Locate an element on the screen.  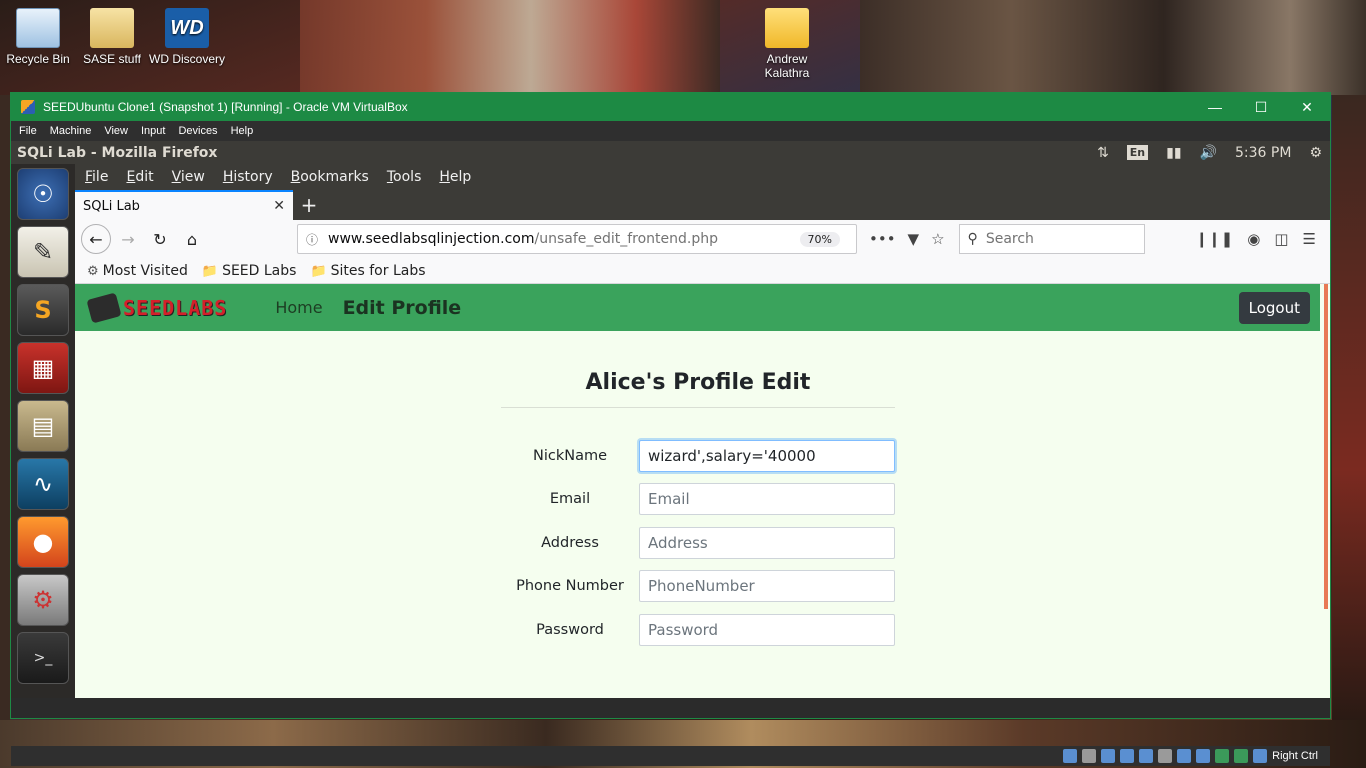
scrollbar is located at coordinates (1326, 446).